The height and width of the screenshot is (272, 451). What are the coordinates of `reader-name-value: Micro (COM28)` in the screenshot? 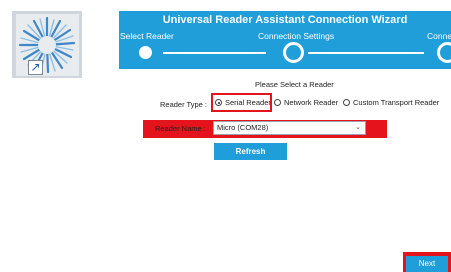 It's located at (243, 127).